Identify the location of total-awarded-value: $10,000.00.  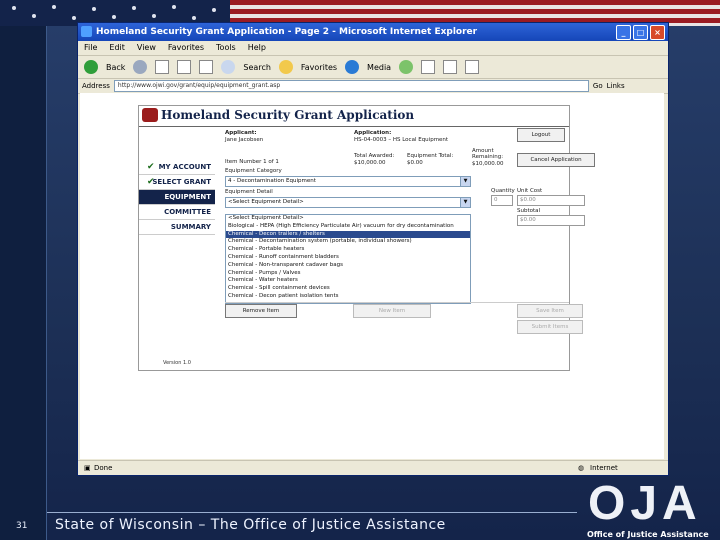
(370, 163).